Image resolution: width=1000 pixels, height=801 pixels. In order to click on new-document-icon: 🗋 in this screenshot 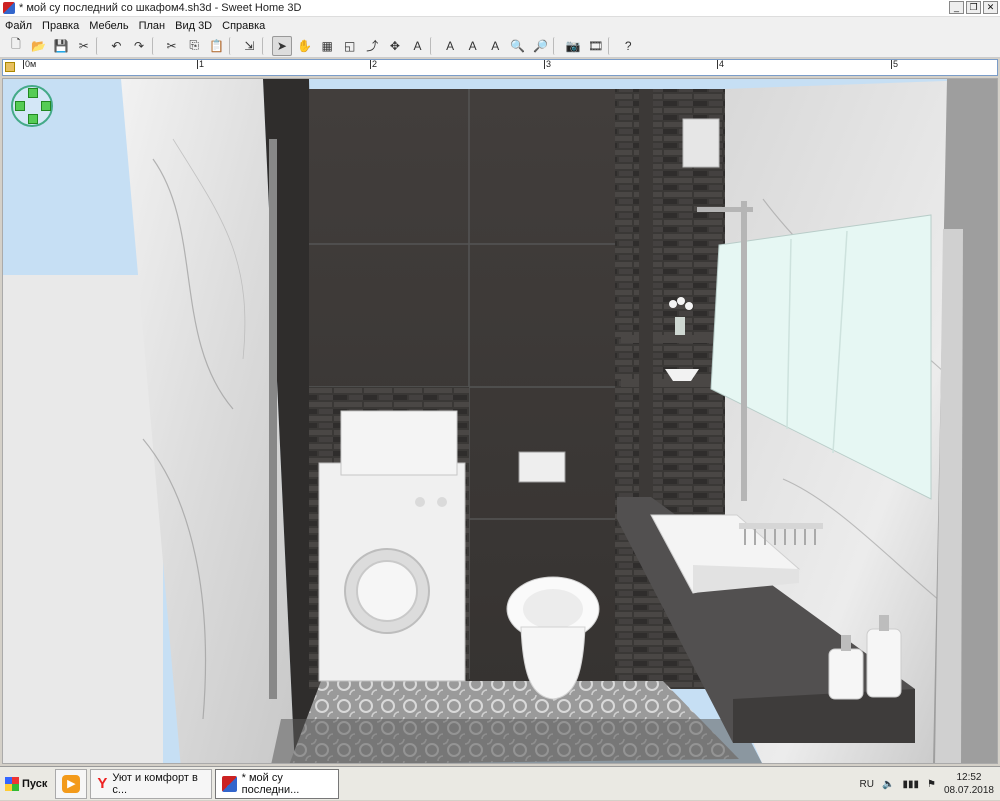, I will do `click(16, 46)`.